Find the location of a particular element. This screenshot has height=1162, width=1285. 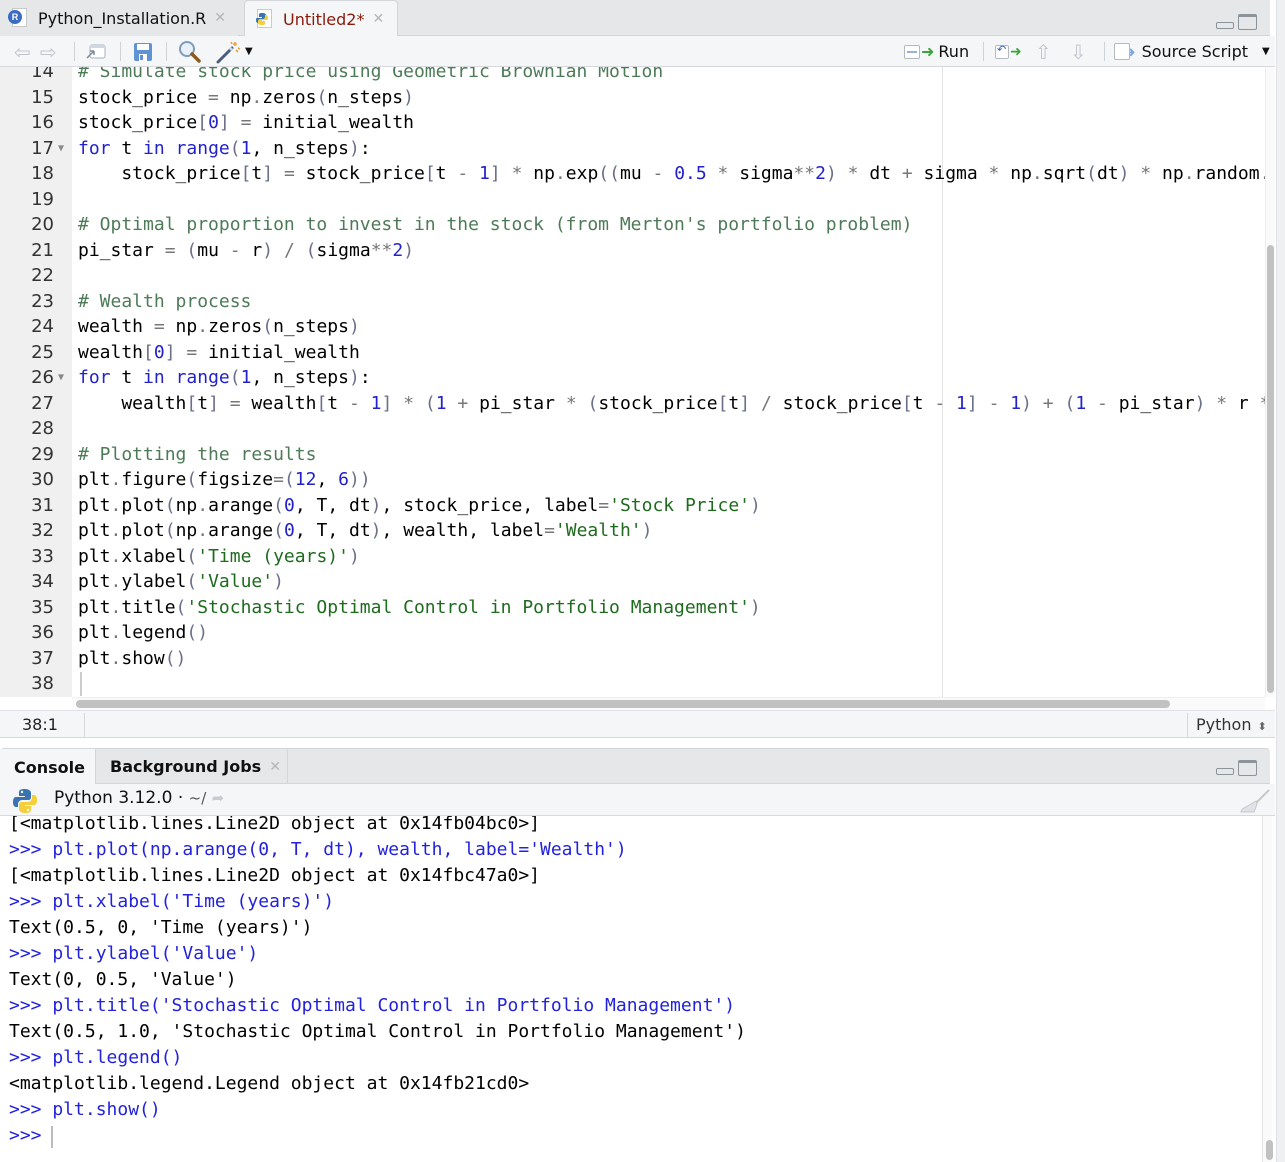

line-number: 15 is located at coordinates (42, 97).